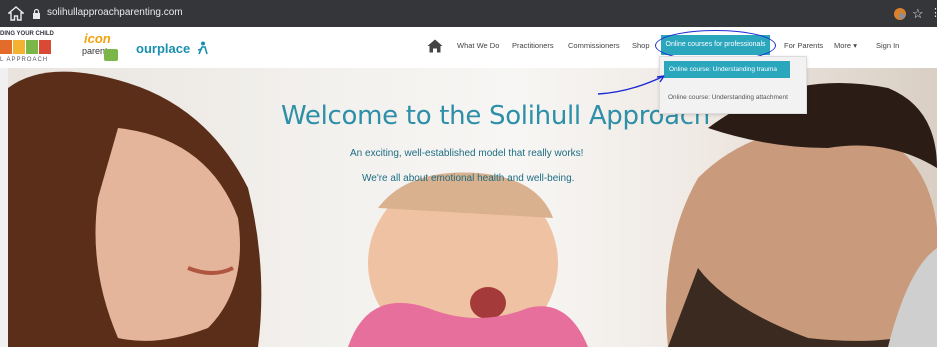 This screenshot has height=347, width=937. Describe the element at coordinates (631, 85) in the screenshot. I see `annotation-arrow` at that location.